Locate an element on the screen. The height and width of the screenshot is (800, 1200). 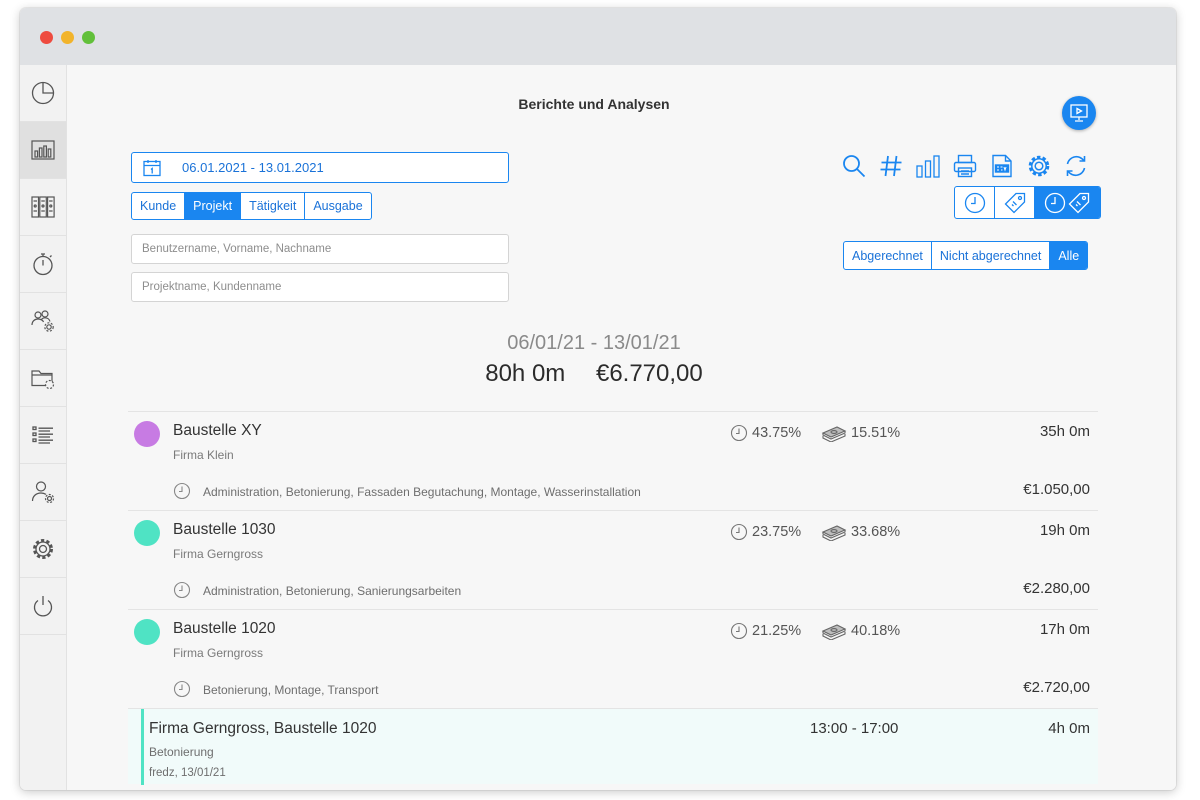
sidebar-item-timer is located at coordinates (43, 264).